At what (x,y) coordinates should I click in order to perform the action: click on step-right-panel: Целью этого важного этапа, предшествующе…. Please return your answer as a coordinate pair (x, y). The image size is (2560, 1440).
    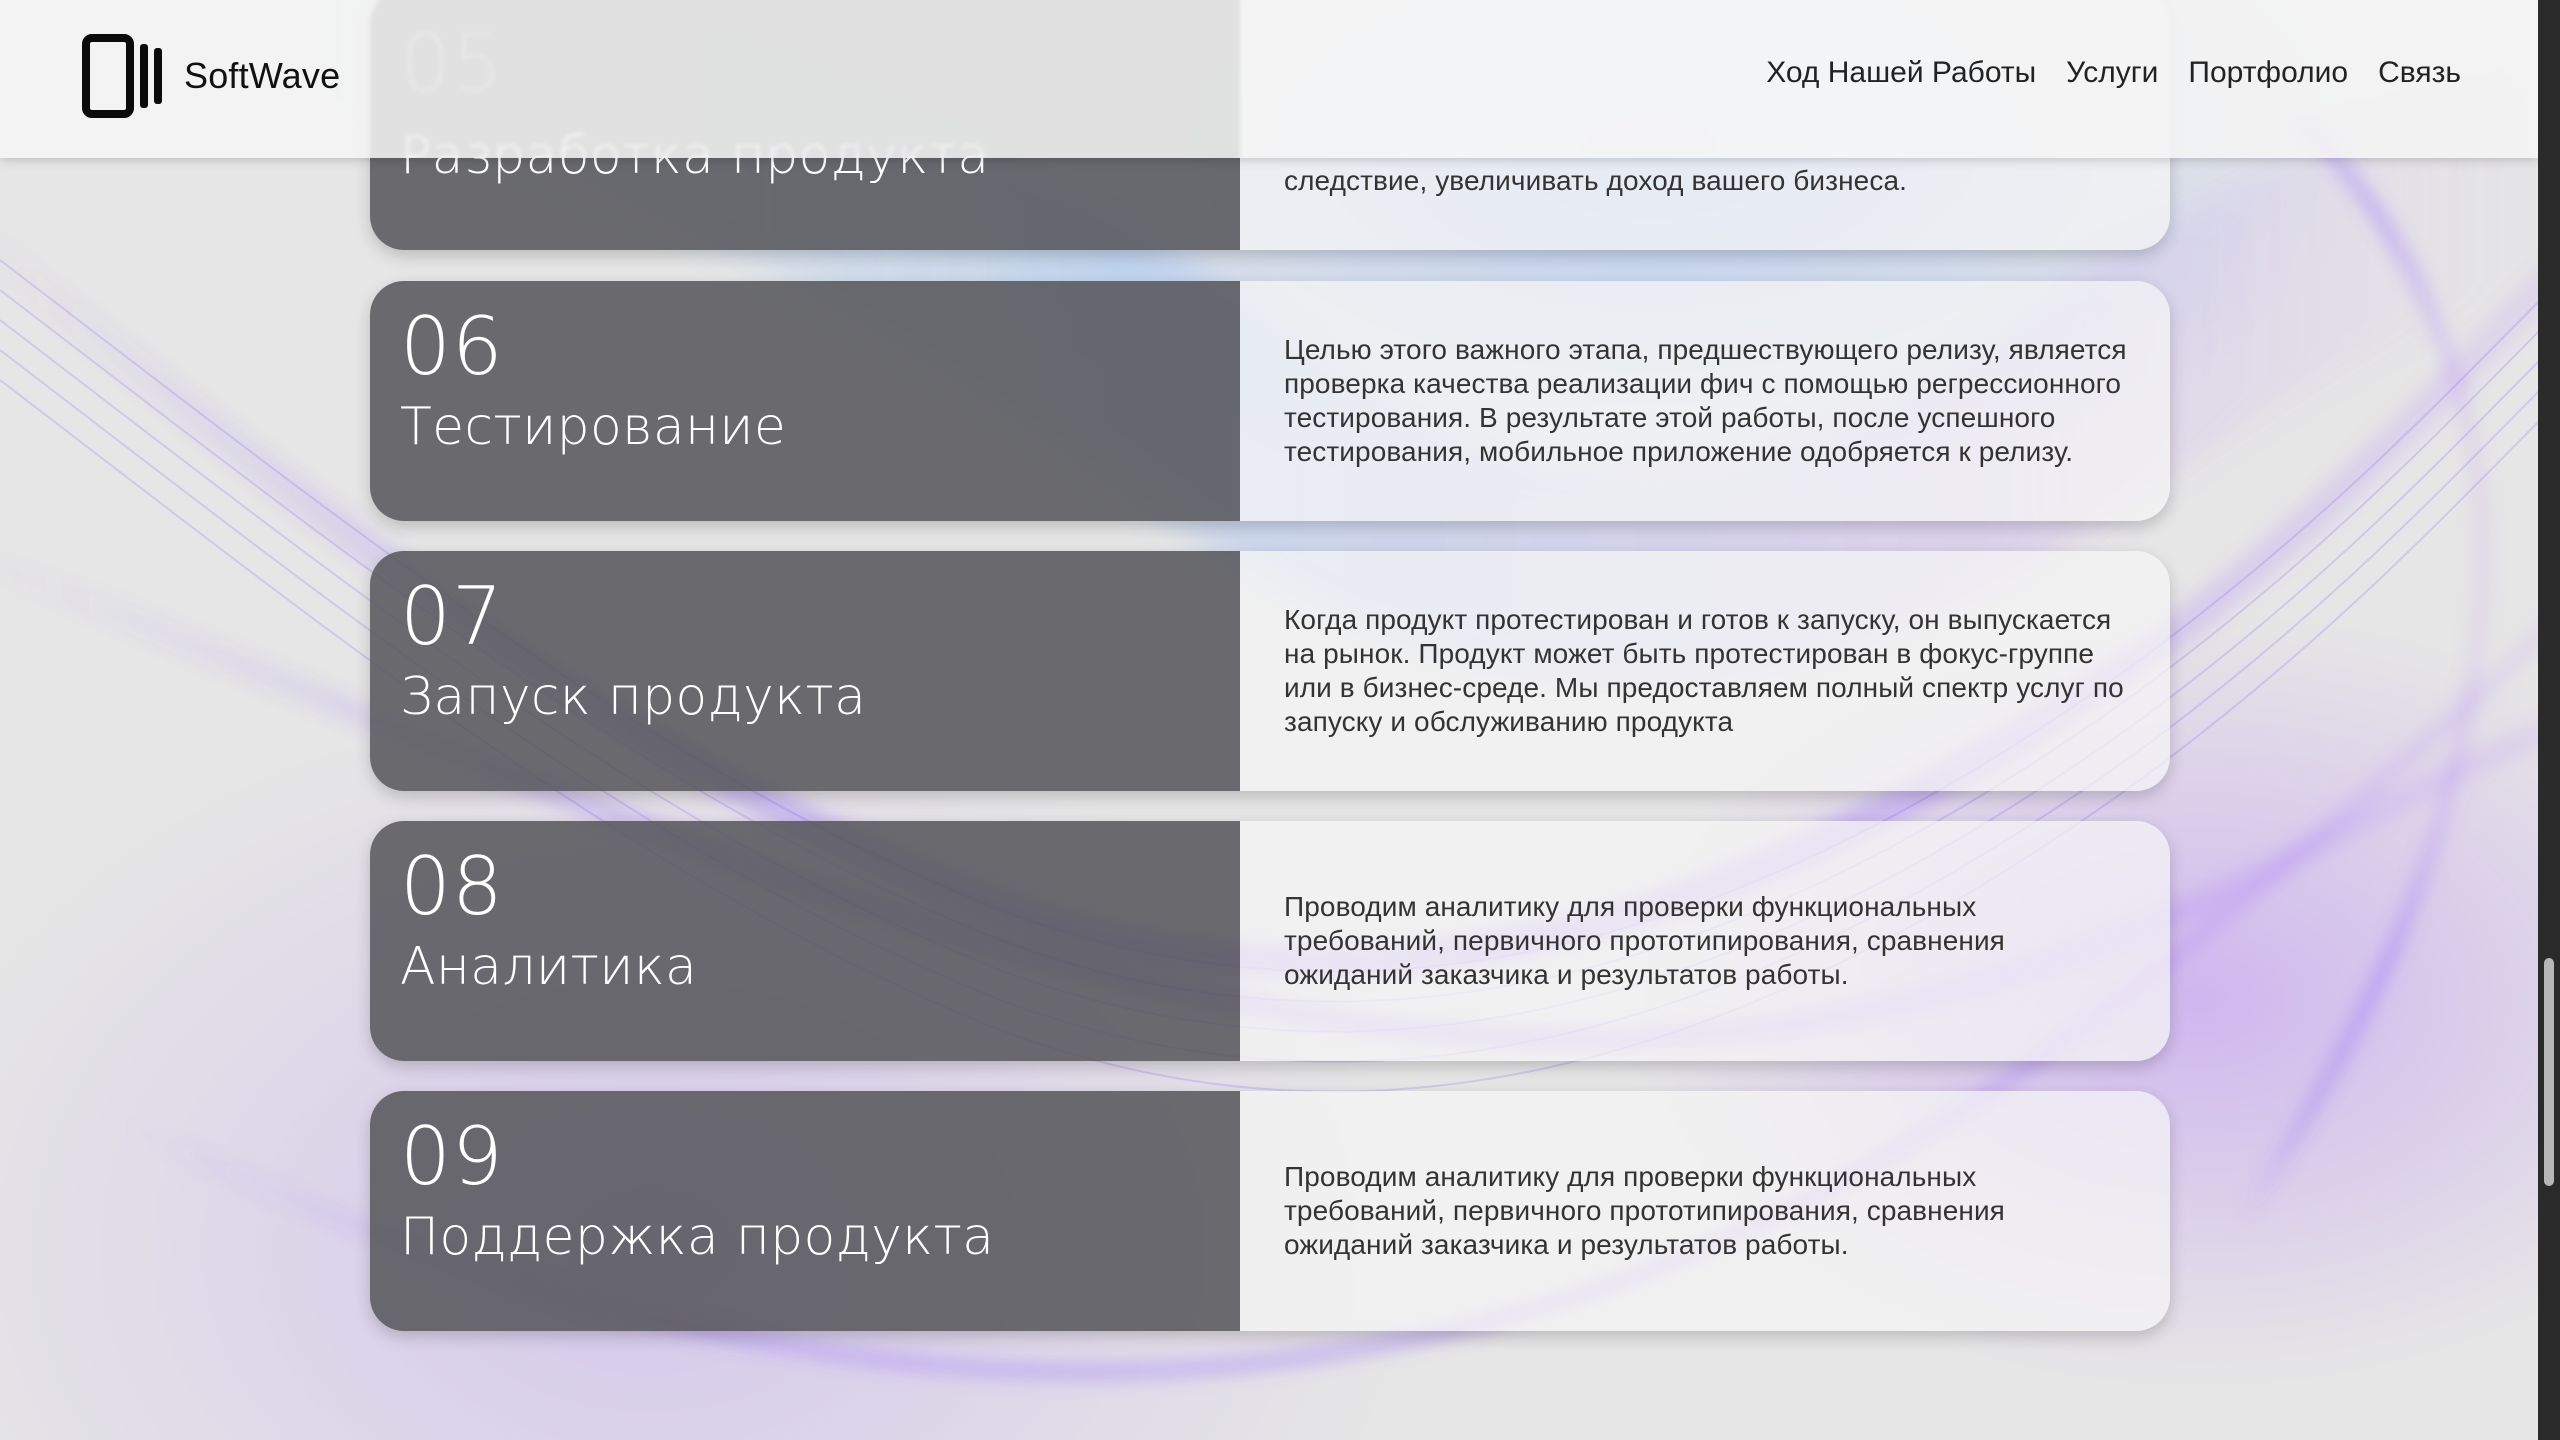
    Looking at the image, I should click on (1705, 401).